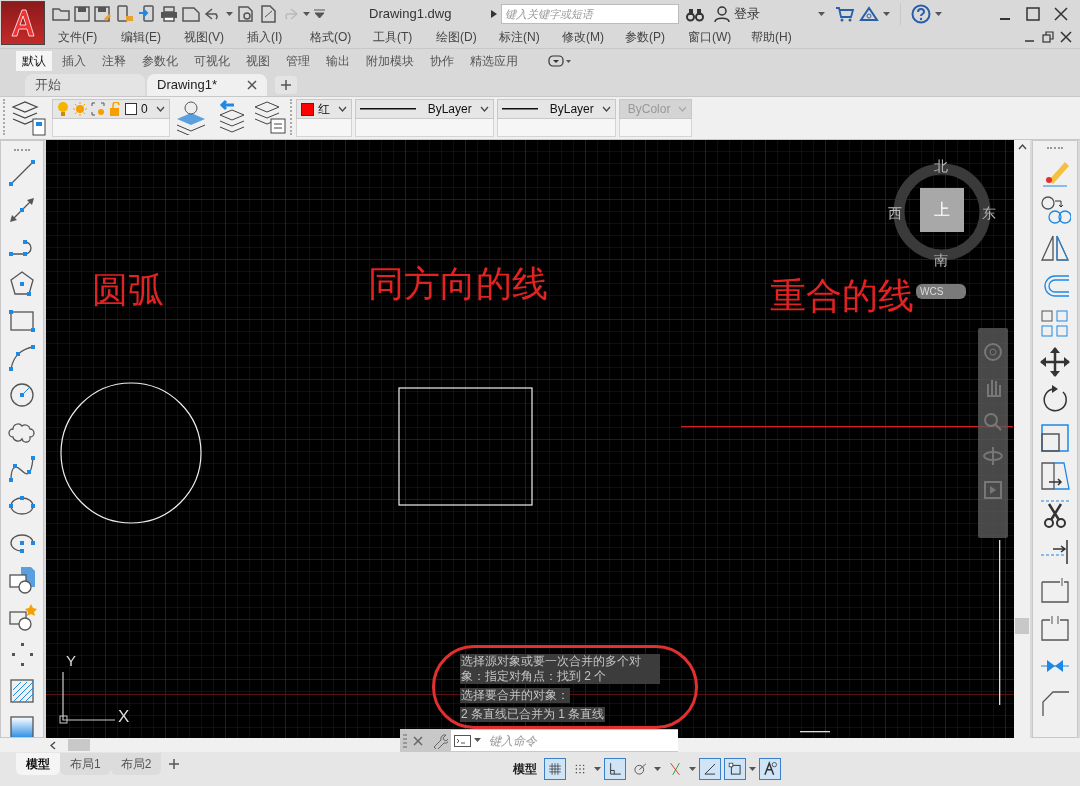 The height and width of the screenshot is (786, 1080). What do you see at coordinates (494, 14) in the screenshot?
I see `caret-right-icon` at bounding box center [494, 14].